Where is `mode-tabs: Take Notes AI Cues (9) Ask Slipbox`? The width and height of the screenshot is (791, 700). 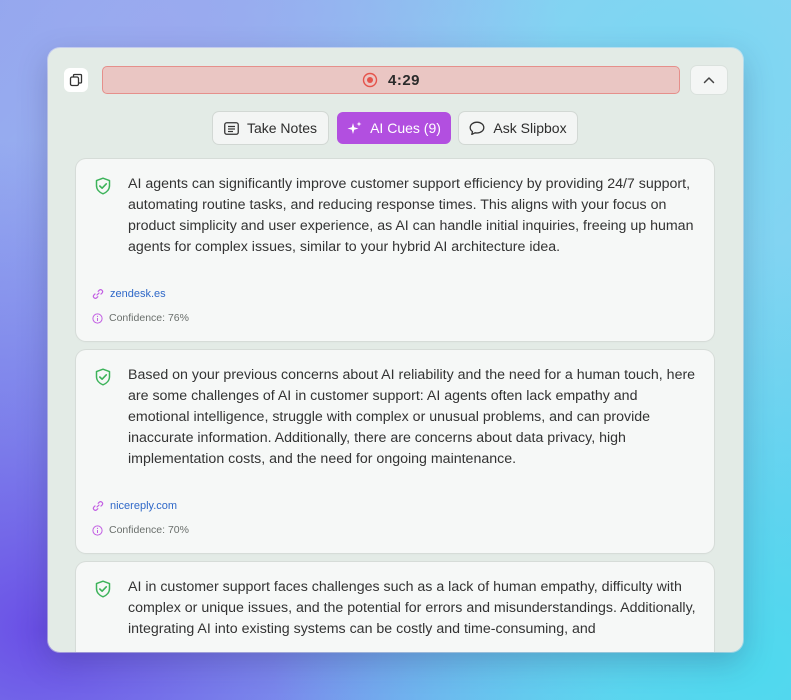
mode-tabs: Take Notes AI Cues (9) Ask Slipbox is located at coordinates (395, 129).